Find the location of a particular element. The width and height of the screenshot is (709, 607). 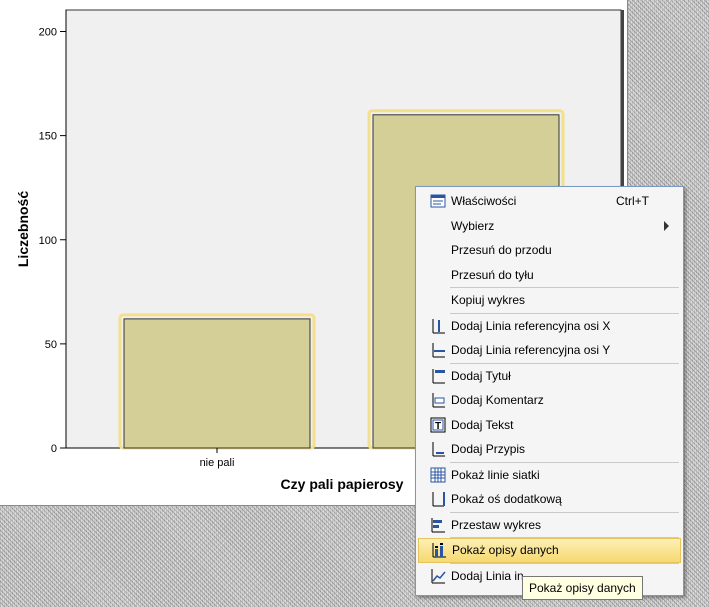

footnote-icon is located at coordinates (438, 449).